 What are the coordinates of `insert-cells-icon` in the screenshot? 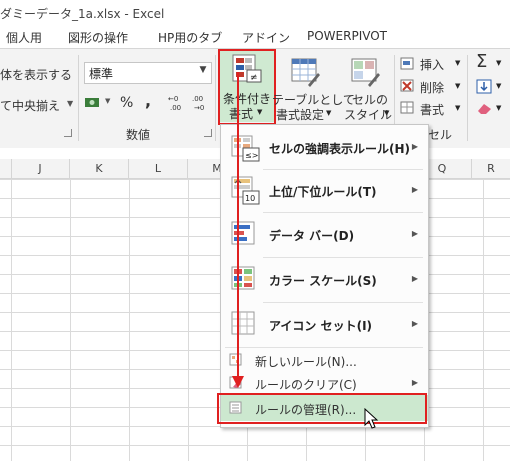 It's located at (408, 64).